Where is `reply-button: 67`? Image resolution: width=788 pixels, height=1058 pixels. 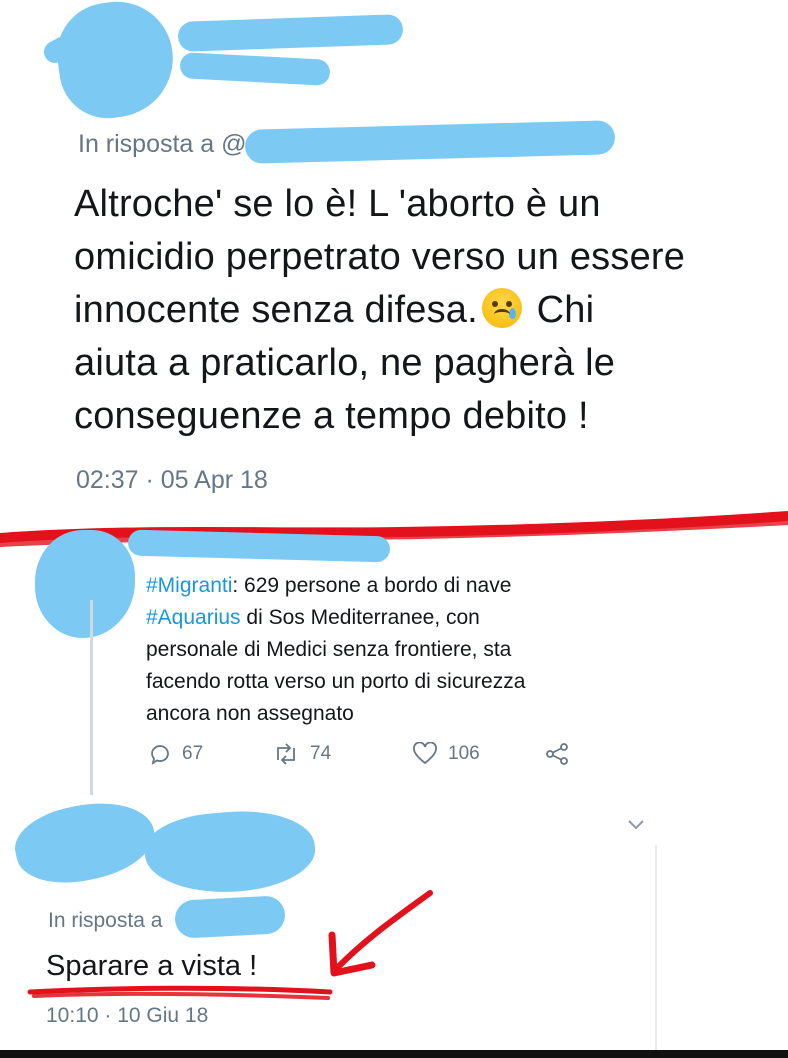
reply-button: 67 is located at coordinates (175, 754).